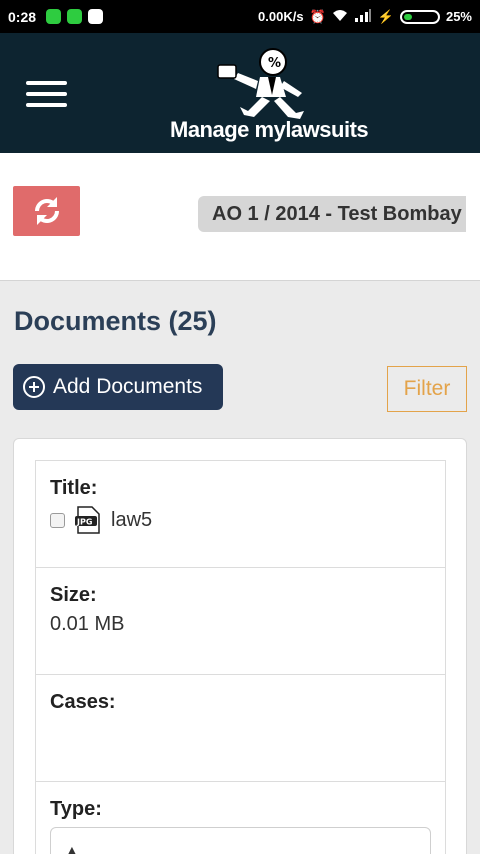 This screenshot has height=854, width=480. I want to click on status-bar: 0:28 0.00K/s ⏰ ⚡ 25%, so click(240, 16).